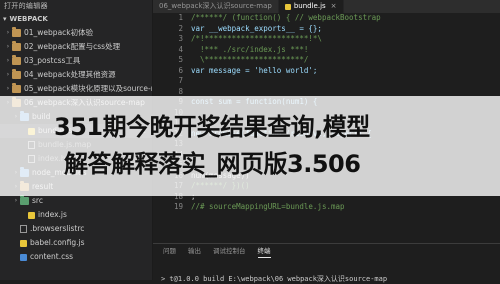 This screenshot has width=500, height=284. What do you see at coordinates (180, 28) in the screenshot?
I see `line-number: 2` at bounding box center [180, 28].